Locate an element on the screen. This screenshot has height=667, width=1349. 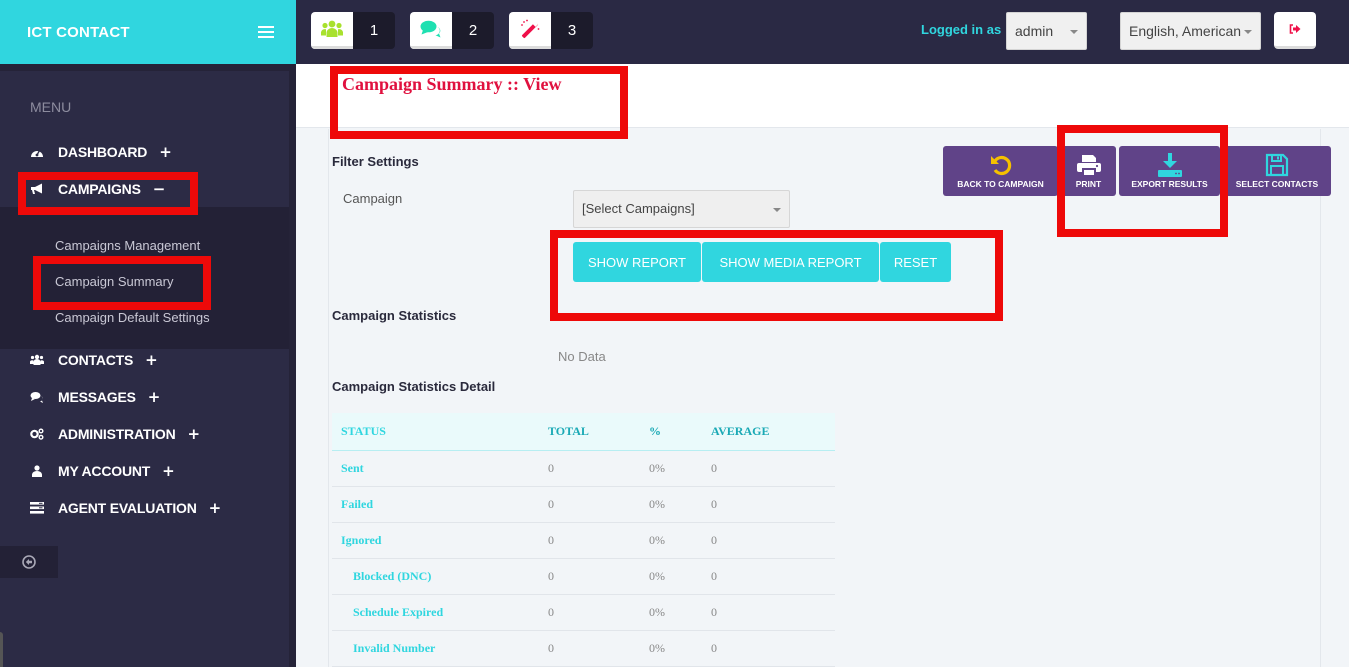
print-button: PRINT is located at coordinates (1088, 171).